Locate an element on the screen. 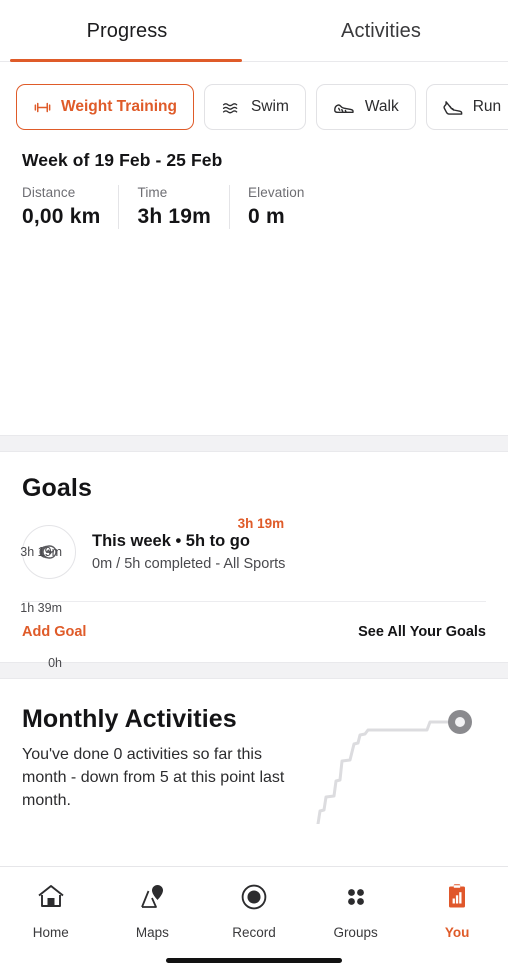  chip-swim: Swim is located at coordinates (254, 107).